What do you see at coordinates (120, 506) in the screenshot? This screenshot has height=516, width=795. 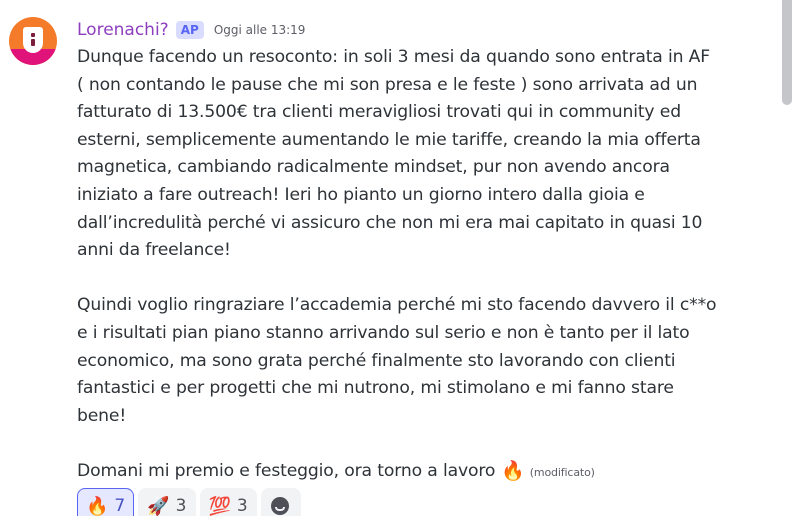 I see `reaction-count: 7` at bounding box center [120, 506].